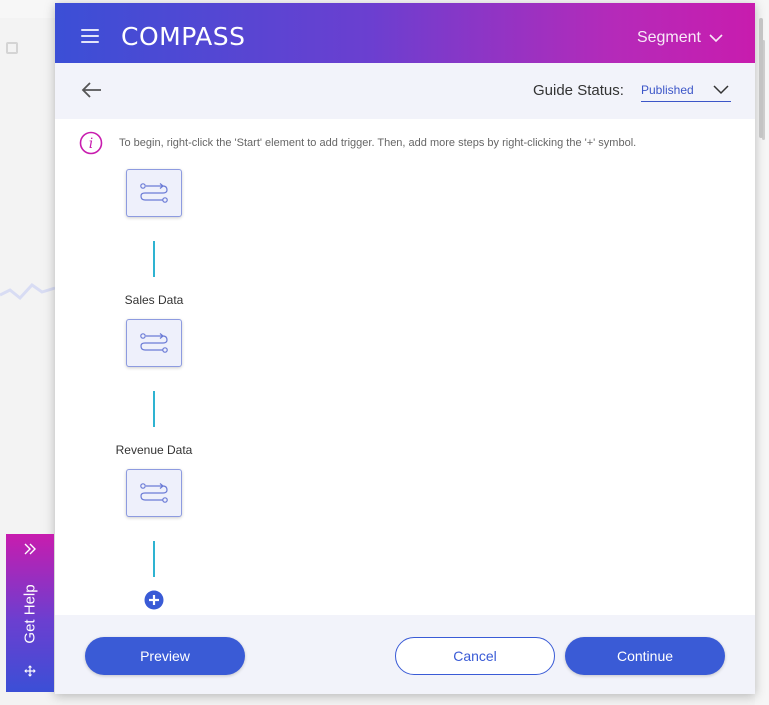  What do you see at coordinates (183, 36) in the screenshot?
I see `brand-logo: COMPASS` at bounding box center [183, 36].